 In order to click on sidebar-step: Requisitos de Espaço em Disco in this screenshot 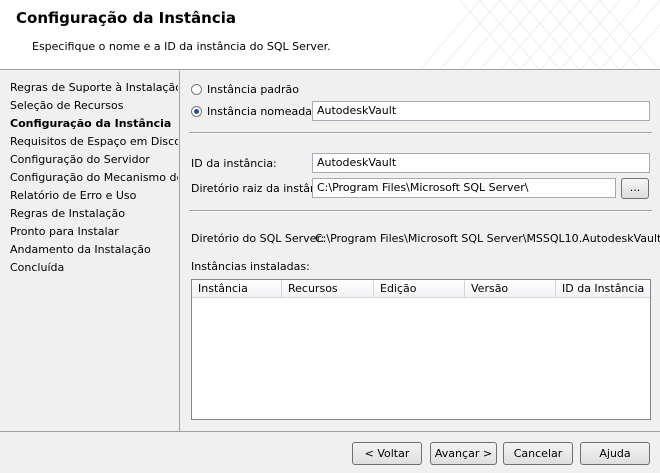, I will do `click(89, 142)`.